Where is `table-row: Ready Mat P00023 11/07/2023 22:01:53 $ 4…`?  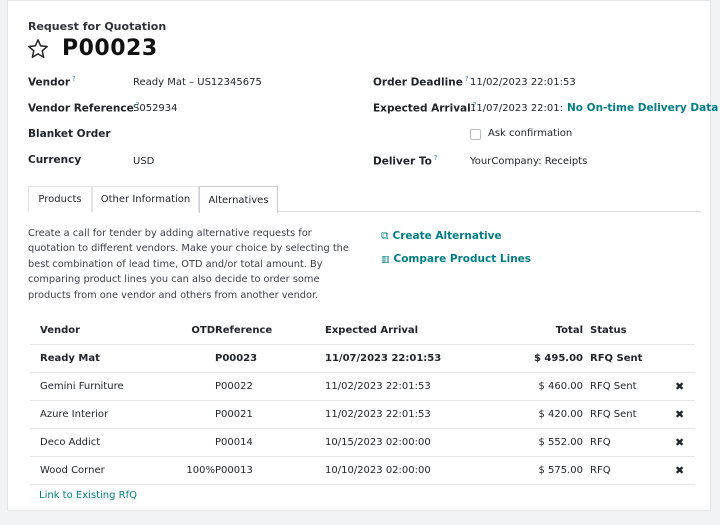
table-row: Ready Mat P00023 11/07/2023 22:01:53 $ 4… is located at coordinates (362, 358).